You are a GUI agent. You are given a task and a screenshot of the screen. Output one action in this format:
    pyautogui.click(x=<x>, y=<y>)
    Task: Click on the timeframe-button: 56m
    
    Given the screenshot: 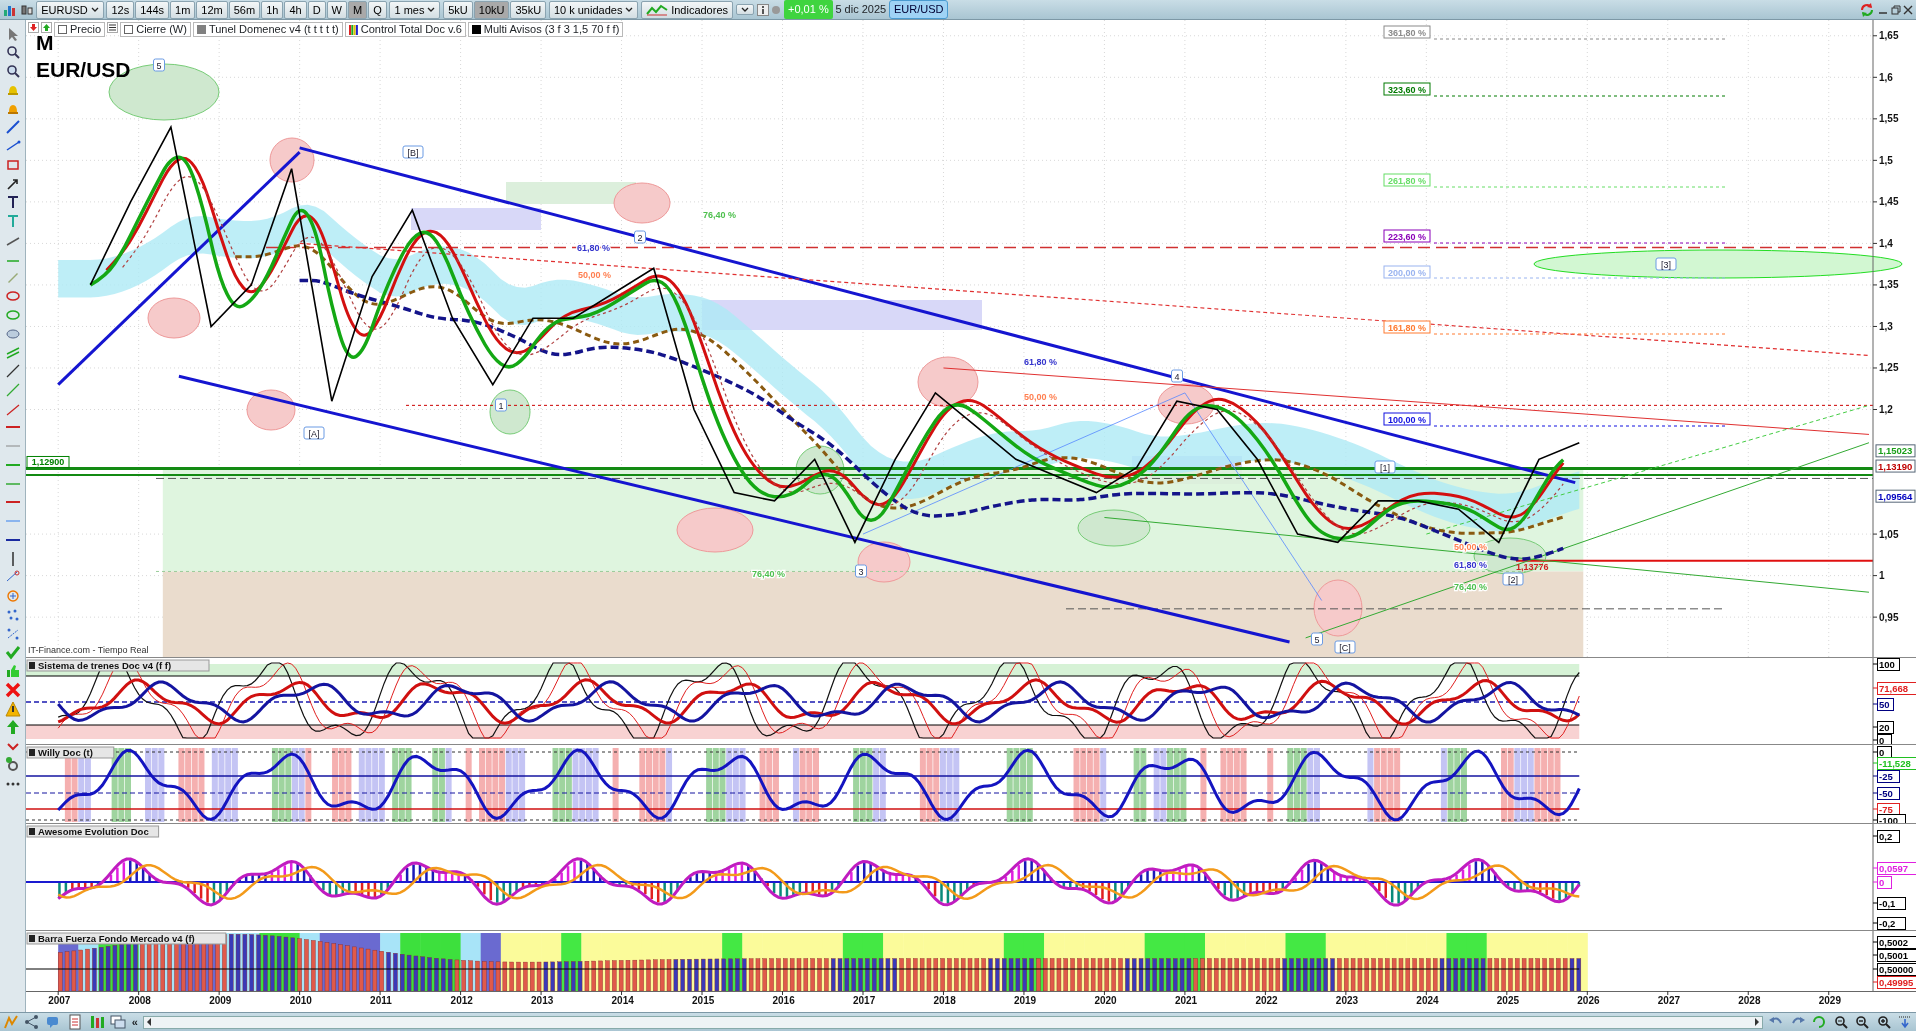 What is the action you would take?
    pyautogui.click(x=244, y=9)
    